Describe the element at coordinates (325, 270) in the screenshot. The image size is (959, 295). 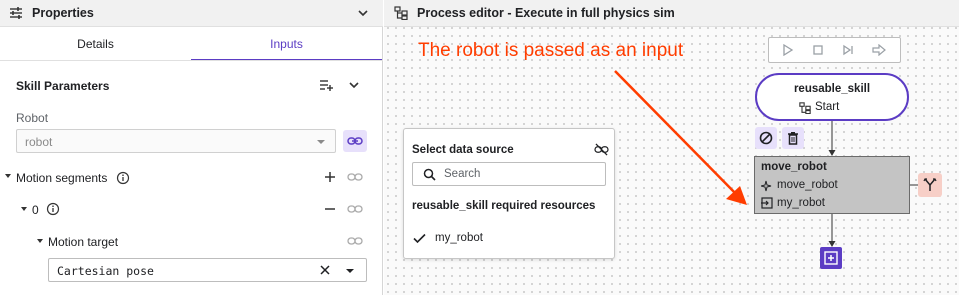
I see `clear-icon` at that location.